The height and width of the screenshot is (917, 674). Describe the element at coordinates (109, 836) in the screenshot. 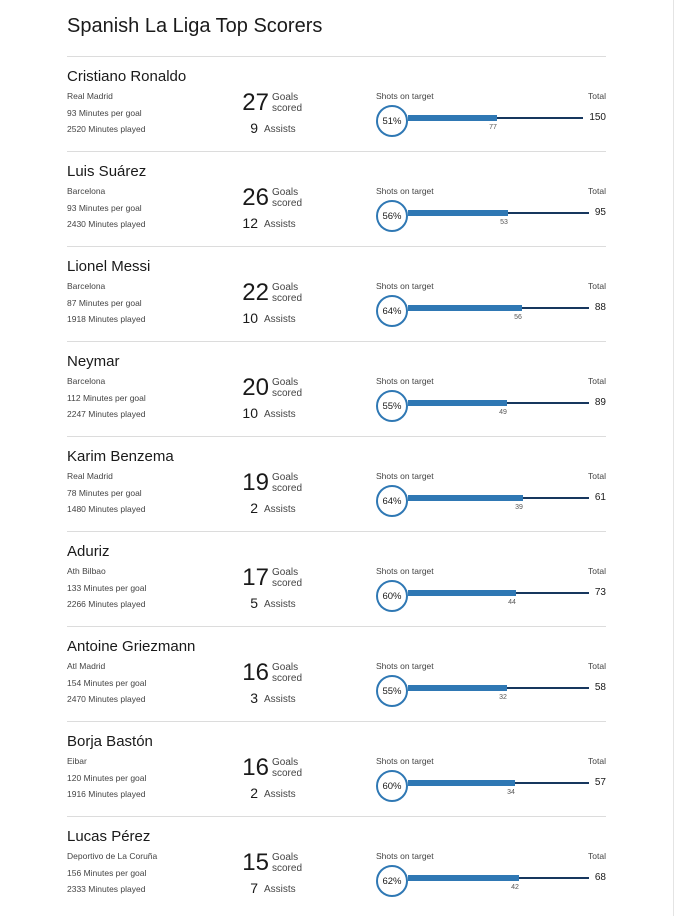

I see `player-name: Lucas Pérez` at that location.